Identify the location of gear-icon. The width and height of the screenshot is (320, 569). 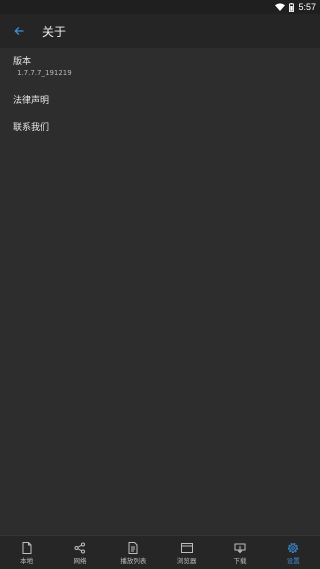
(293, 547).